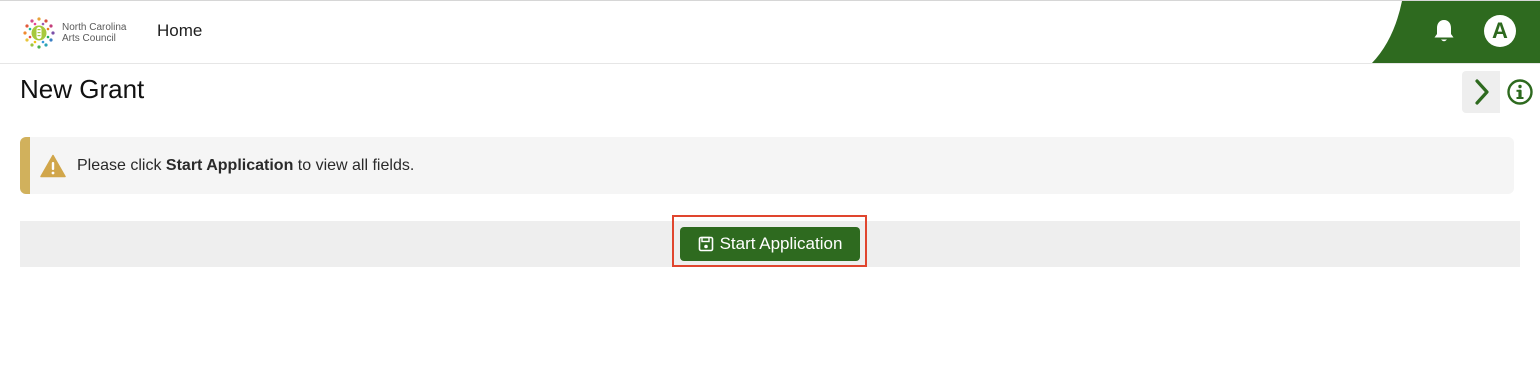 The image size is (1540, 373). What do you see at coordinates (229, 165) in the screenshot?
I see `alert-text-bold: Start Application` at bounding box center [229, 165].